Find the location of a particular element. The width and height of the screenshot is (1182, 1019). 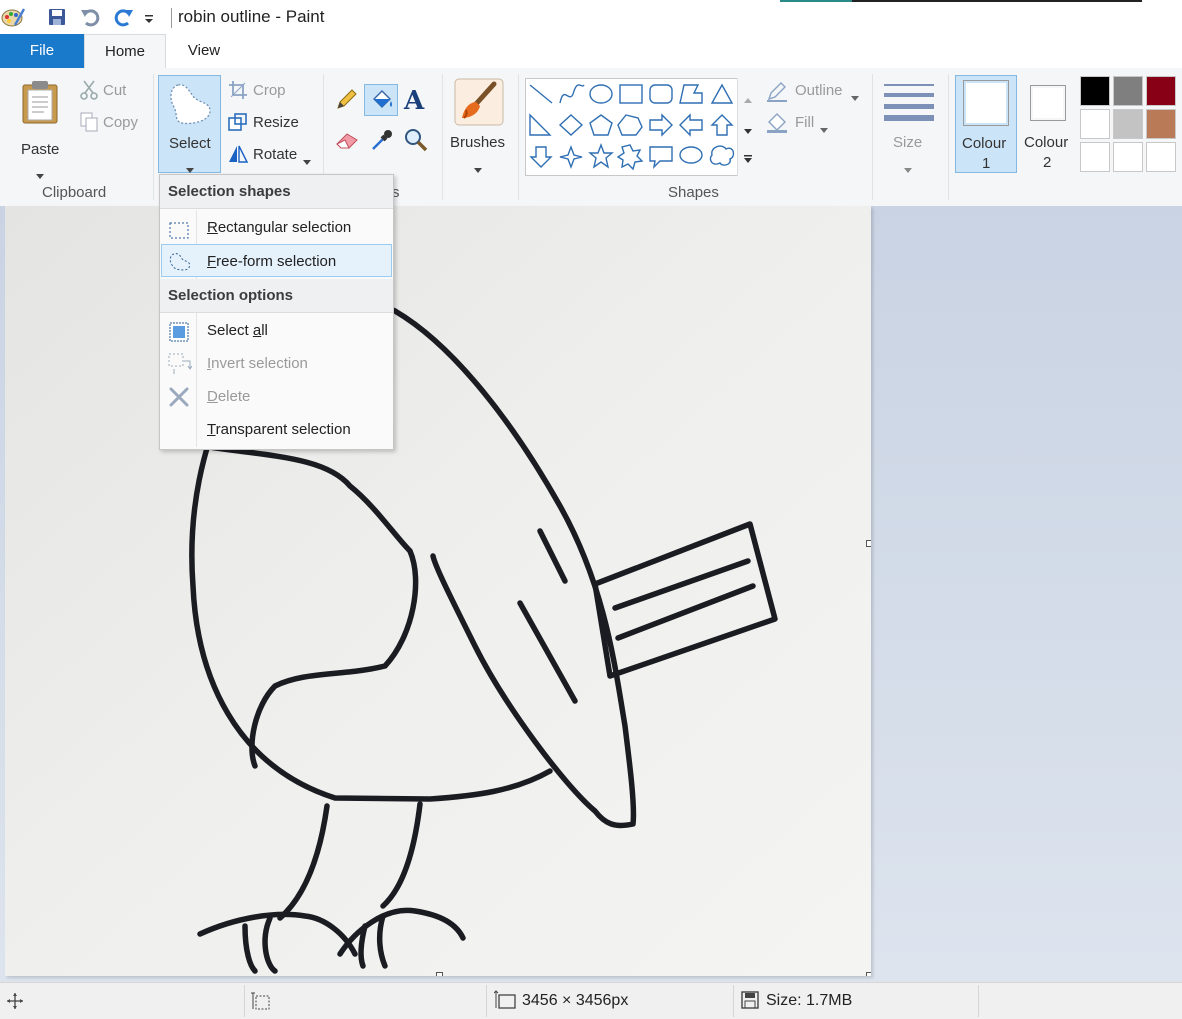

resize-label: Resize is located at coordinates (276, 122).